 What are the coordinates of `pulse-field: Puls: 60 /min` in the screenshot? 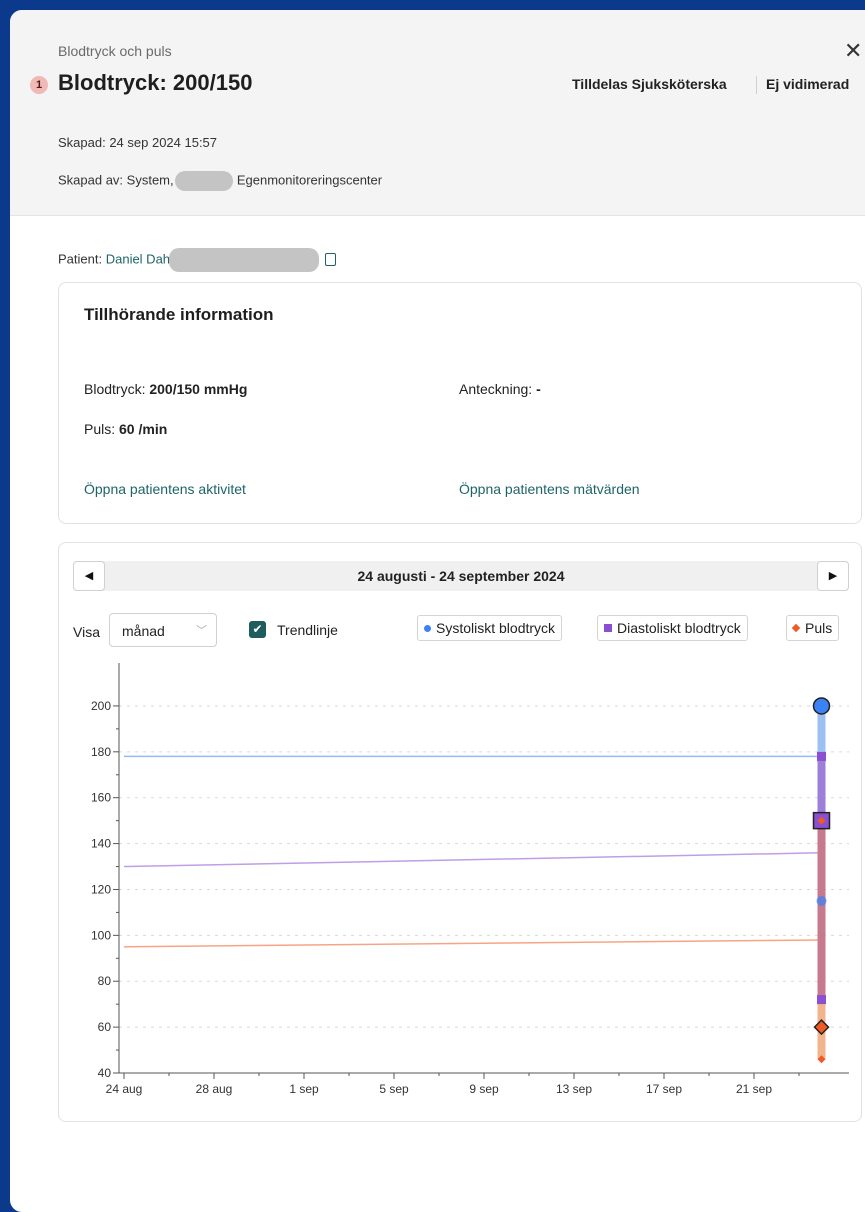 It's located at (125, 429).